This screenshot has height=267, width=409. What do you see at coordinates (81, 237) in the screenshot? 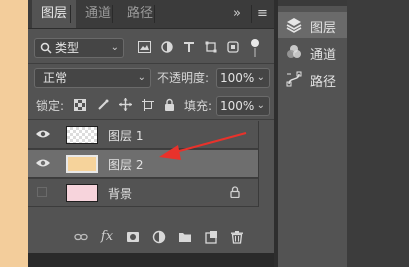
I see `link-layers-icon` at bounding box center [81, 237].